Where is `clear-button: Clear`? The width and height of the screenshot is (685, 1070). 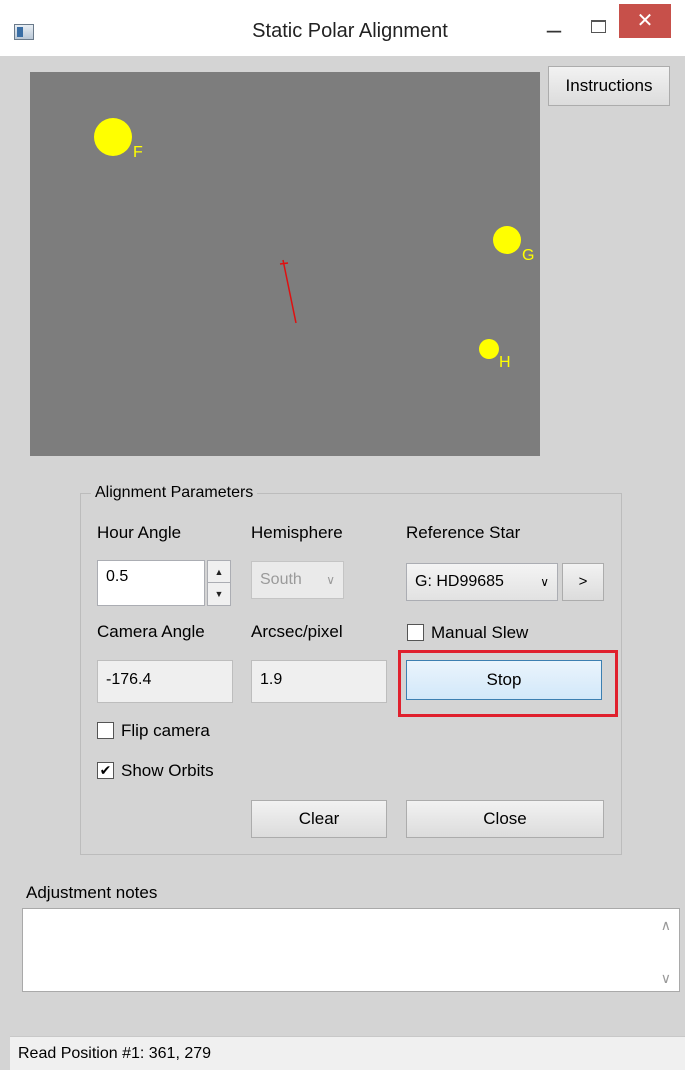 clear-button: Clear is located at coordinates (319, 819).